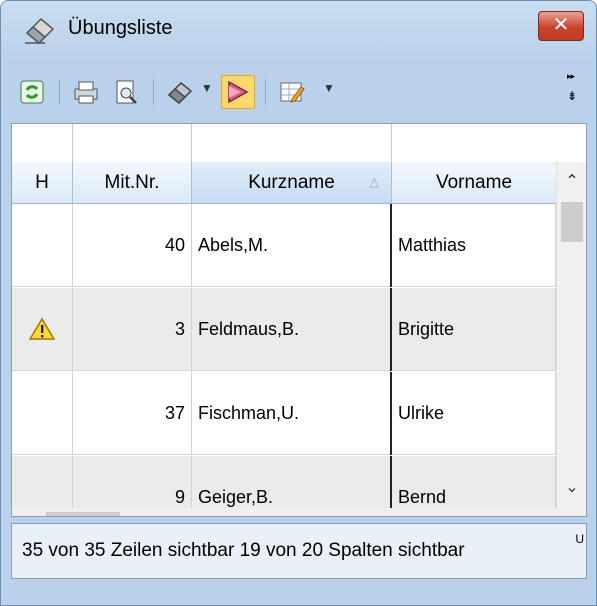 Image resolution: width=597 pixels, height=606 pixels. Describe the element at coordinates (541, 512) in the screenshot. I see `scroll-right-icon: >` at that location.